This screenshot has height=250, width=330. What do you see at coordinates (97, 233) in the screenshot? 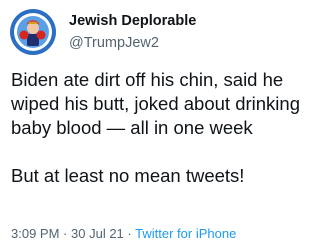
I see `tweet-date: 30 Jul 21` at bounding box center [97, 233].